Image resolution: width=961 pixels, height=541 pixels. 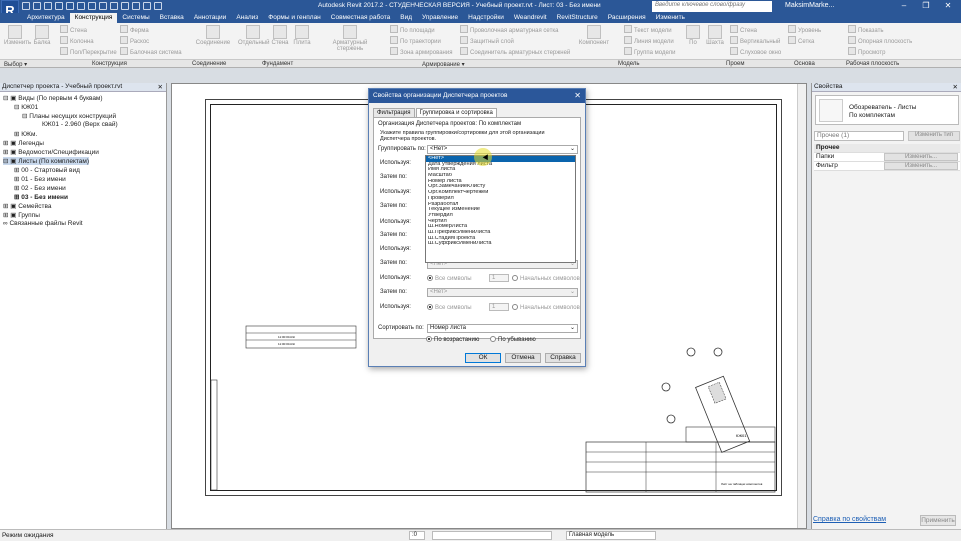 I want to click on help-search-input: Введите ключевое слово/фразу, so click(x=712, y=6).